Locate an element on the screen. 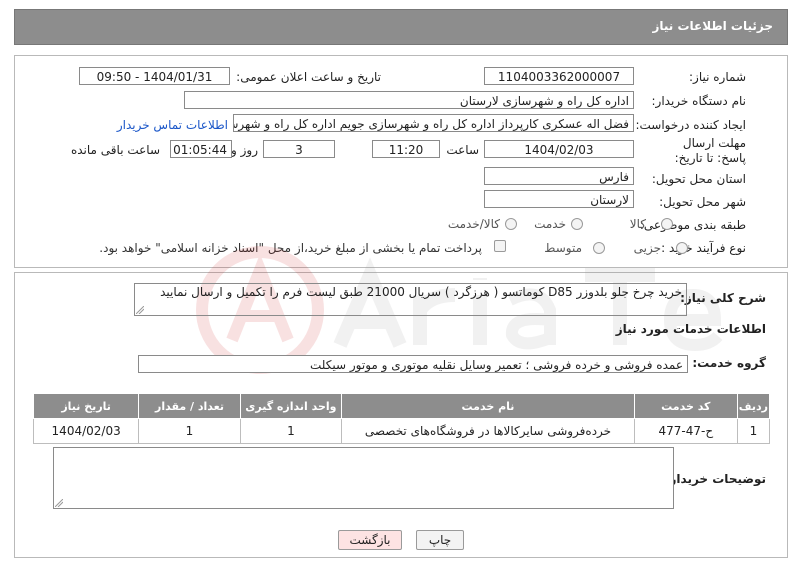  services-section-title: اطلاعات خدمات مورد نیاز is located at coordinates (690, 329).